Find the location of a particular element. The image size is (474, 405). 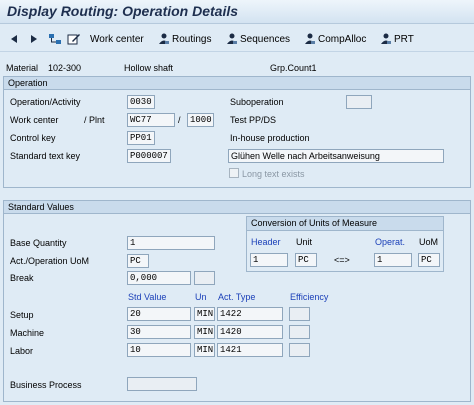

conv-header-unit-field: PC is located at coordinates (306, 260).